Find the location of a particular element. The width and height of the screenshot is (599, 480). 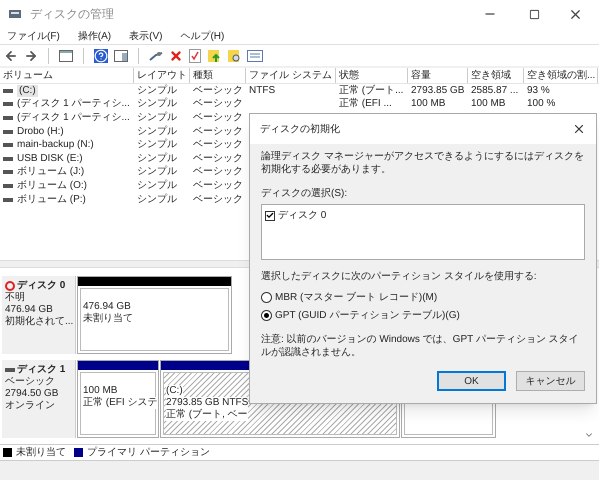

partition-block: 476.94 GB 未割り当て is located at coordinates (154, 315).